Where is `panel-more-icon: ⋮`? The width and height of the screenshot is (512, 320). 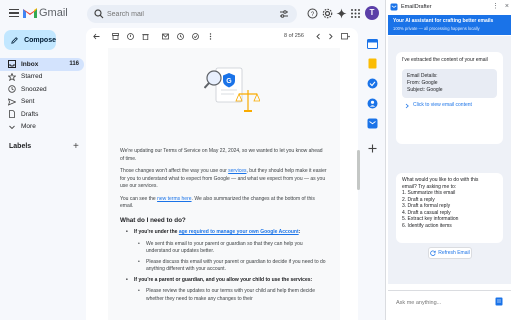
panel-more-icon: ⋮ is located at coordinates (495, 6).